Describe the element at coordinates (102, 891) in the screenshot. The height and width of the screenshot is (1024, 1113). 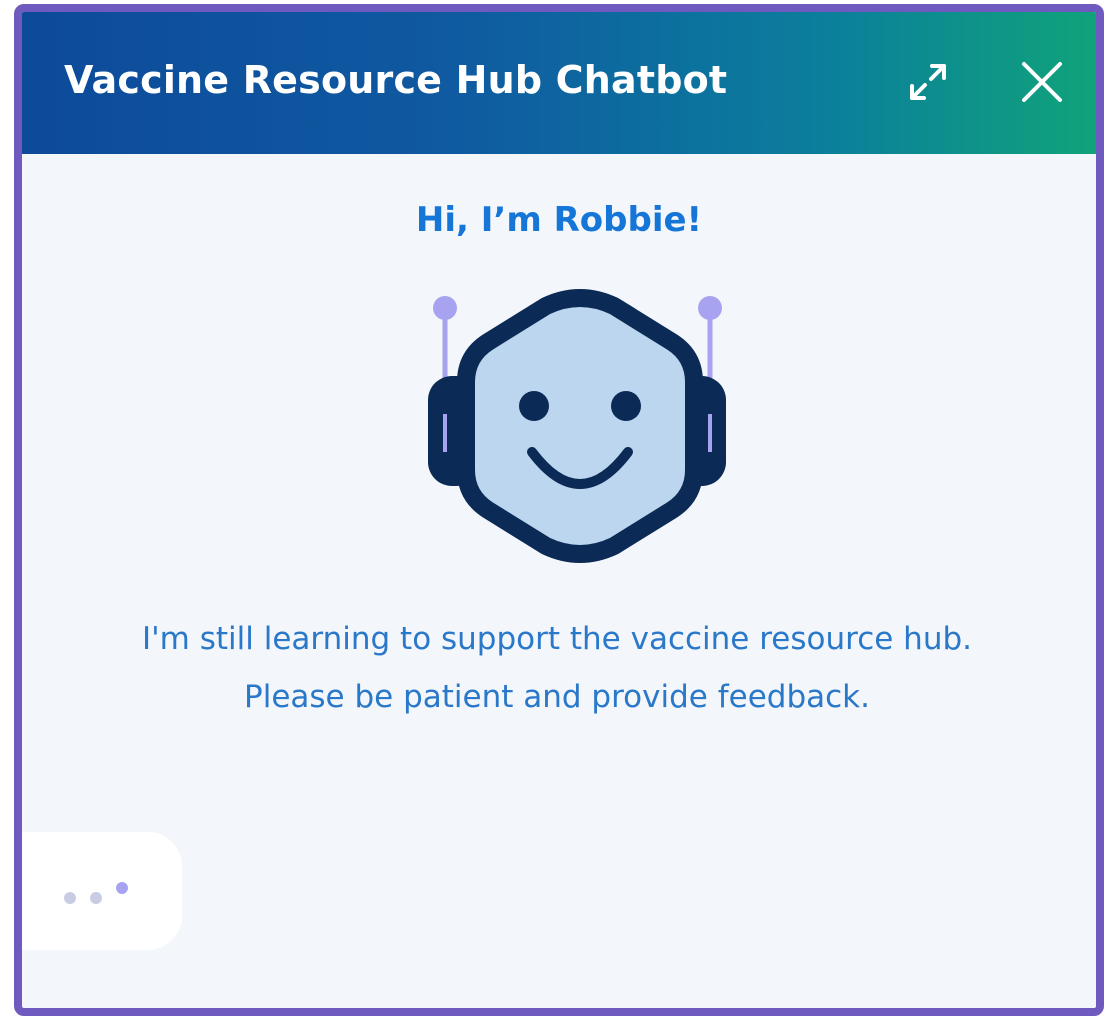
I see `typing-indicator` at that location.